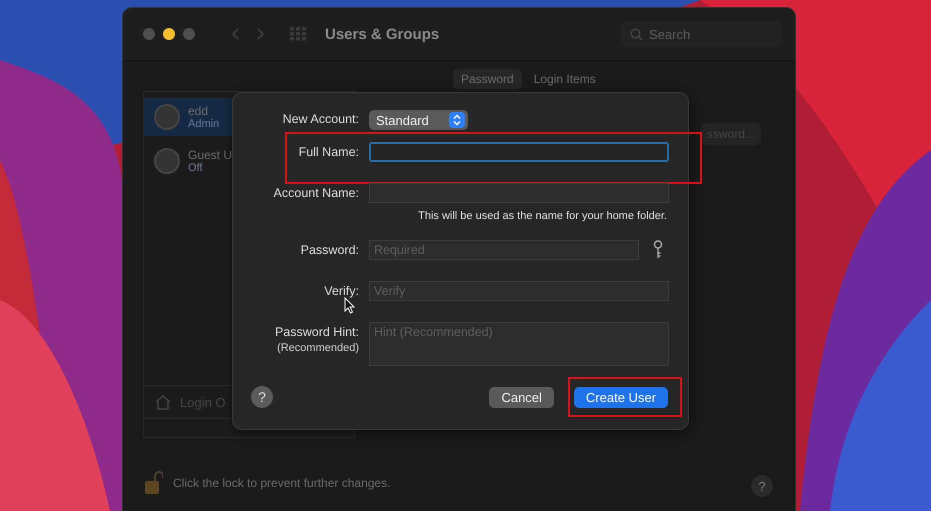 The width and height of the screenshot is (931, 511). I want to click on field-label: Password:, so click(329, 250).